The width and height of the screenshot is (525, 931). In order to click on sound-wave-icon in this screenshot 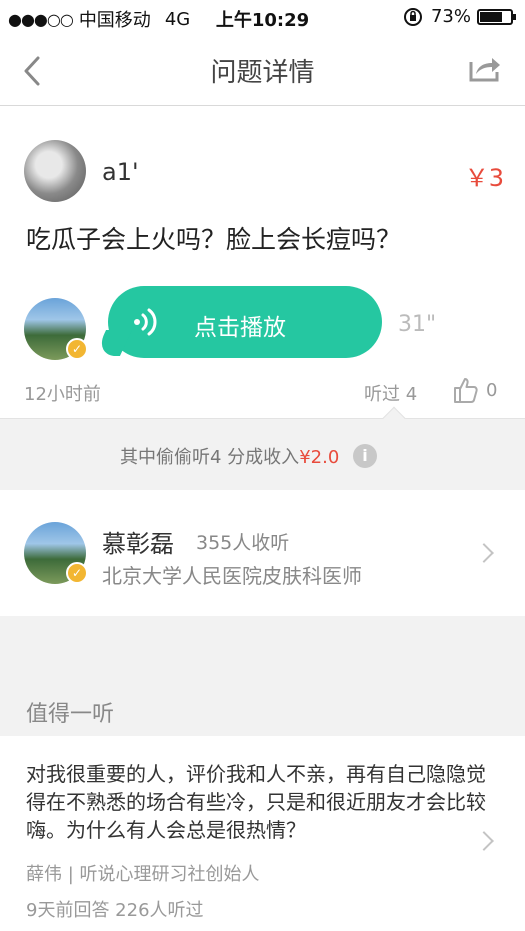, I will do `click(145, 322)`.